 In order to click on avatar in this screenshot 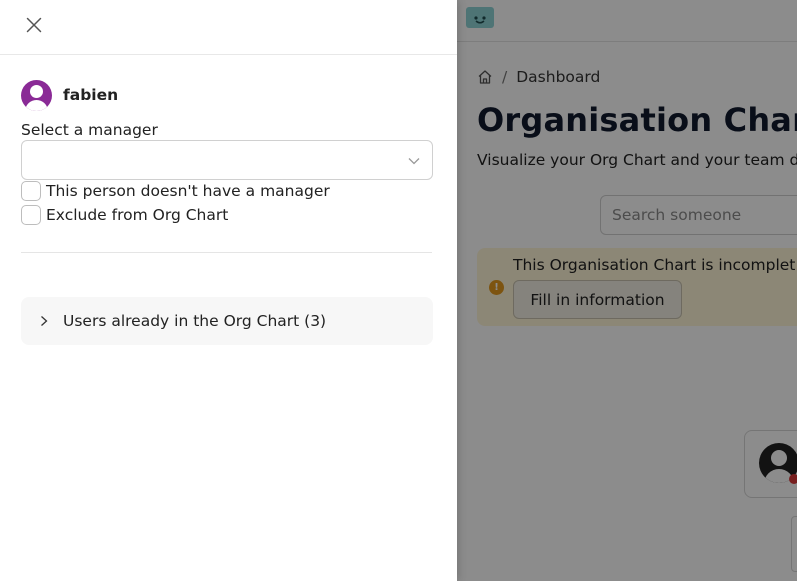, I will do `click(36, 95)`.